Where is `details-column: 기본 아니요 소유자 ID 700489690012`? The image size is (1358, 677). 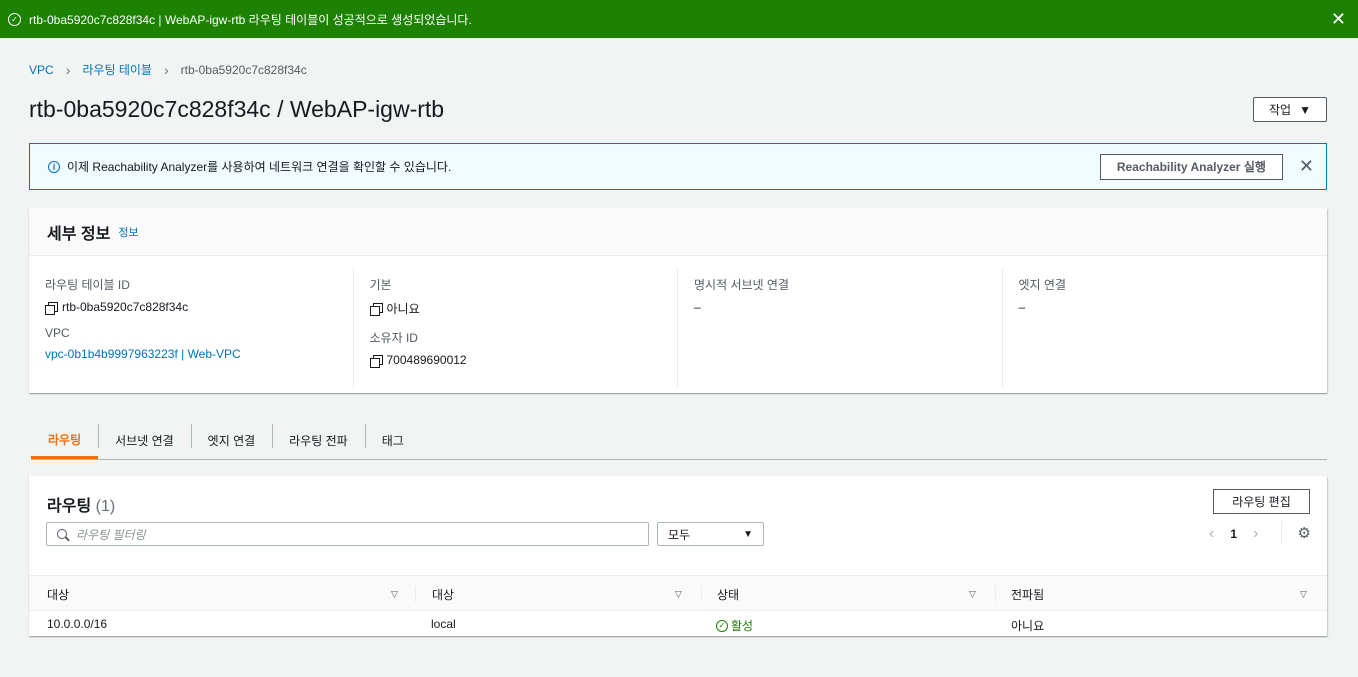 details-column: 기본 아니요 소유자 ID 700489690012 is located at coordinates (516, 328).